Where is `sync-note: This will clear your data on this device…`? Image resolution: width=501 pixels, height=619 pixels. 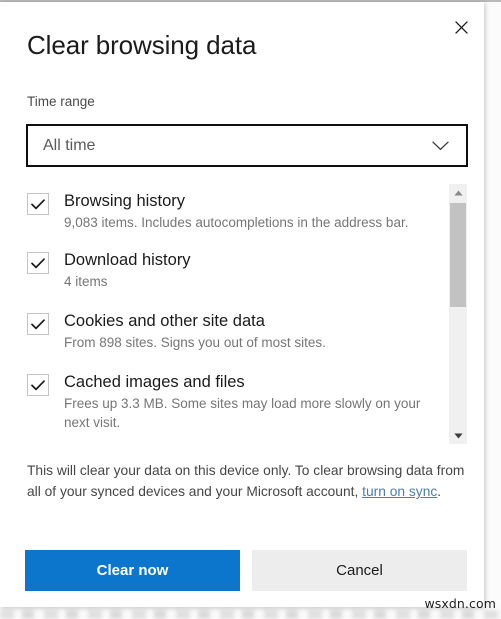 sync-note: This will clear your data on this device… is located at coordinates (247, 481).